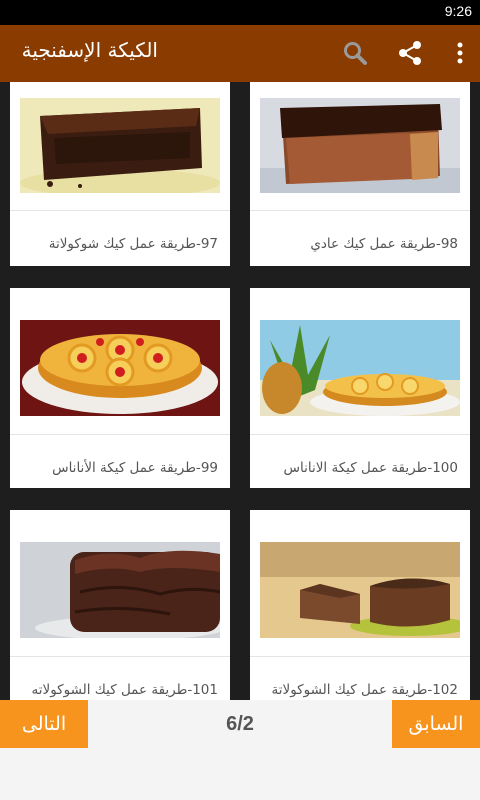 The width and height of the screenshot is (480, 800). Describe the element at coordinates (458, 11) in the screenshot. I see `status-time: 9:26` at that location.